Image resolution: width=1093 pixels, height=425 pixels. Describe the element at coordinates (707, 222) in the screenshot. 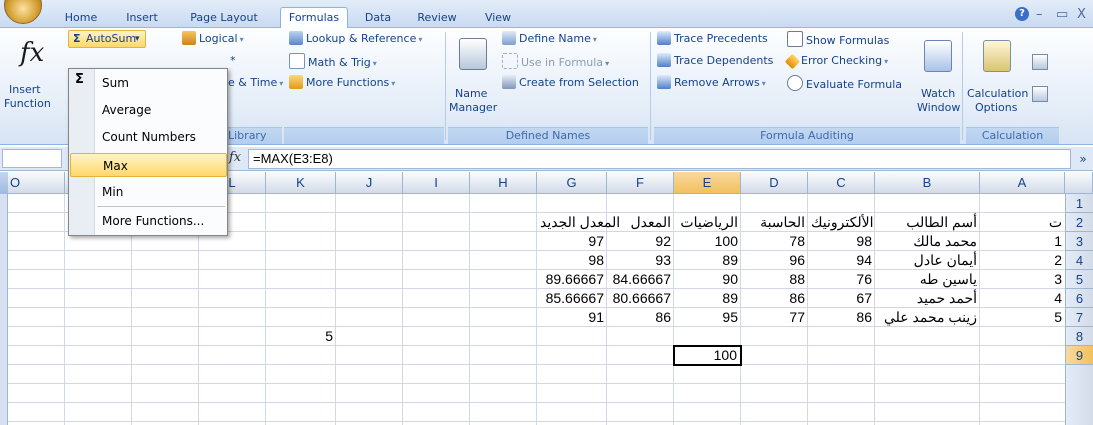

I see `cell-e2: الرياضيات` at that location.